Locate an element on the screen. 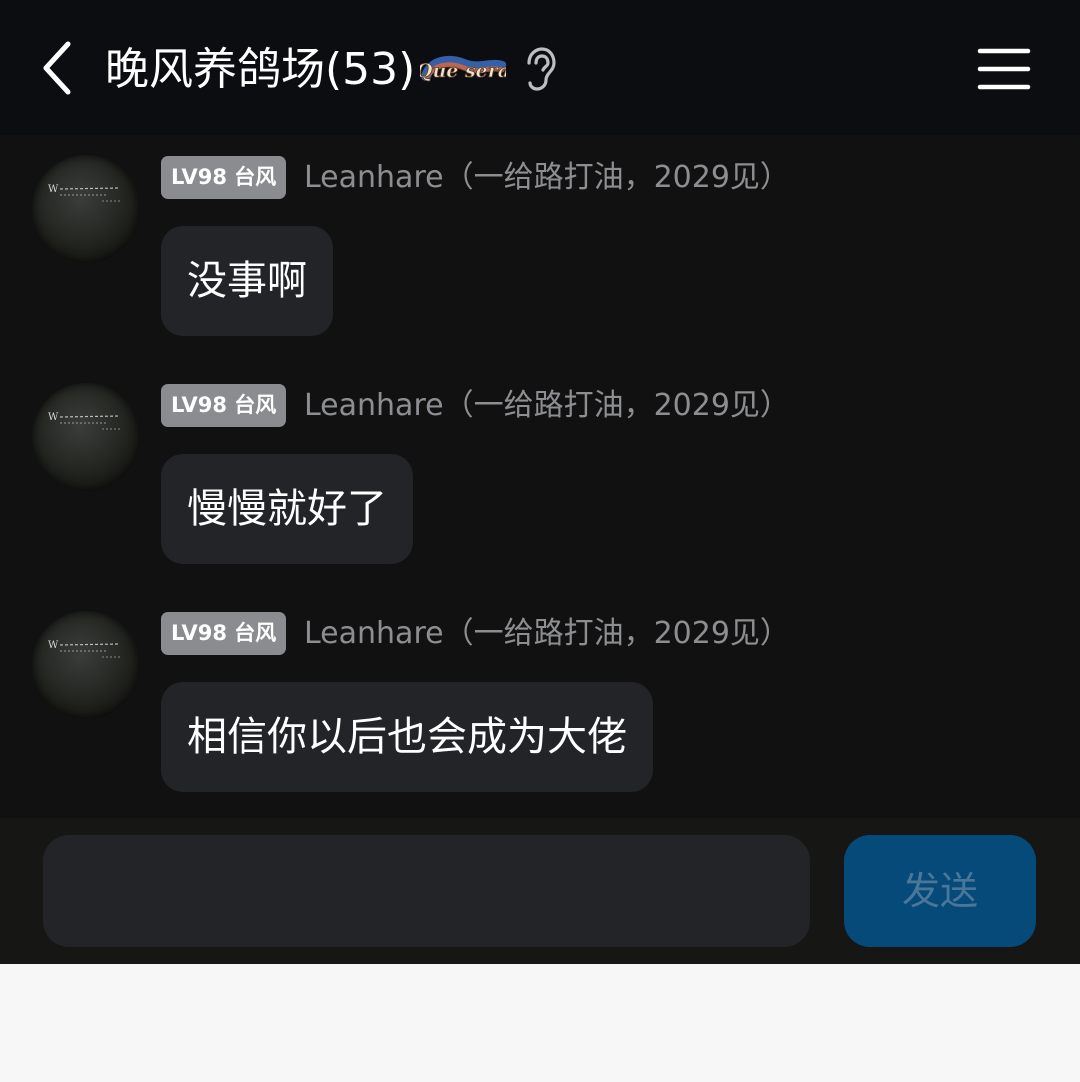  message-bubble: 慢慢就好了 is located at coordinates (287, 509).